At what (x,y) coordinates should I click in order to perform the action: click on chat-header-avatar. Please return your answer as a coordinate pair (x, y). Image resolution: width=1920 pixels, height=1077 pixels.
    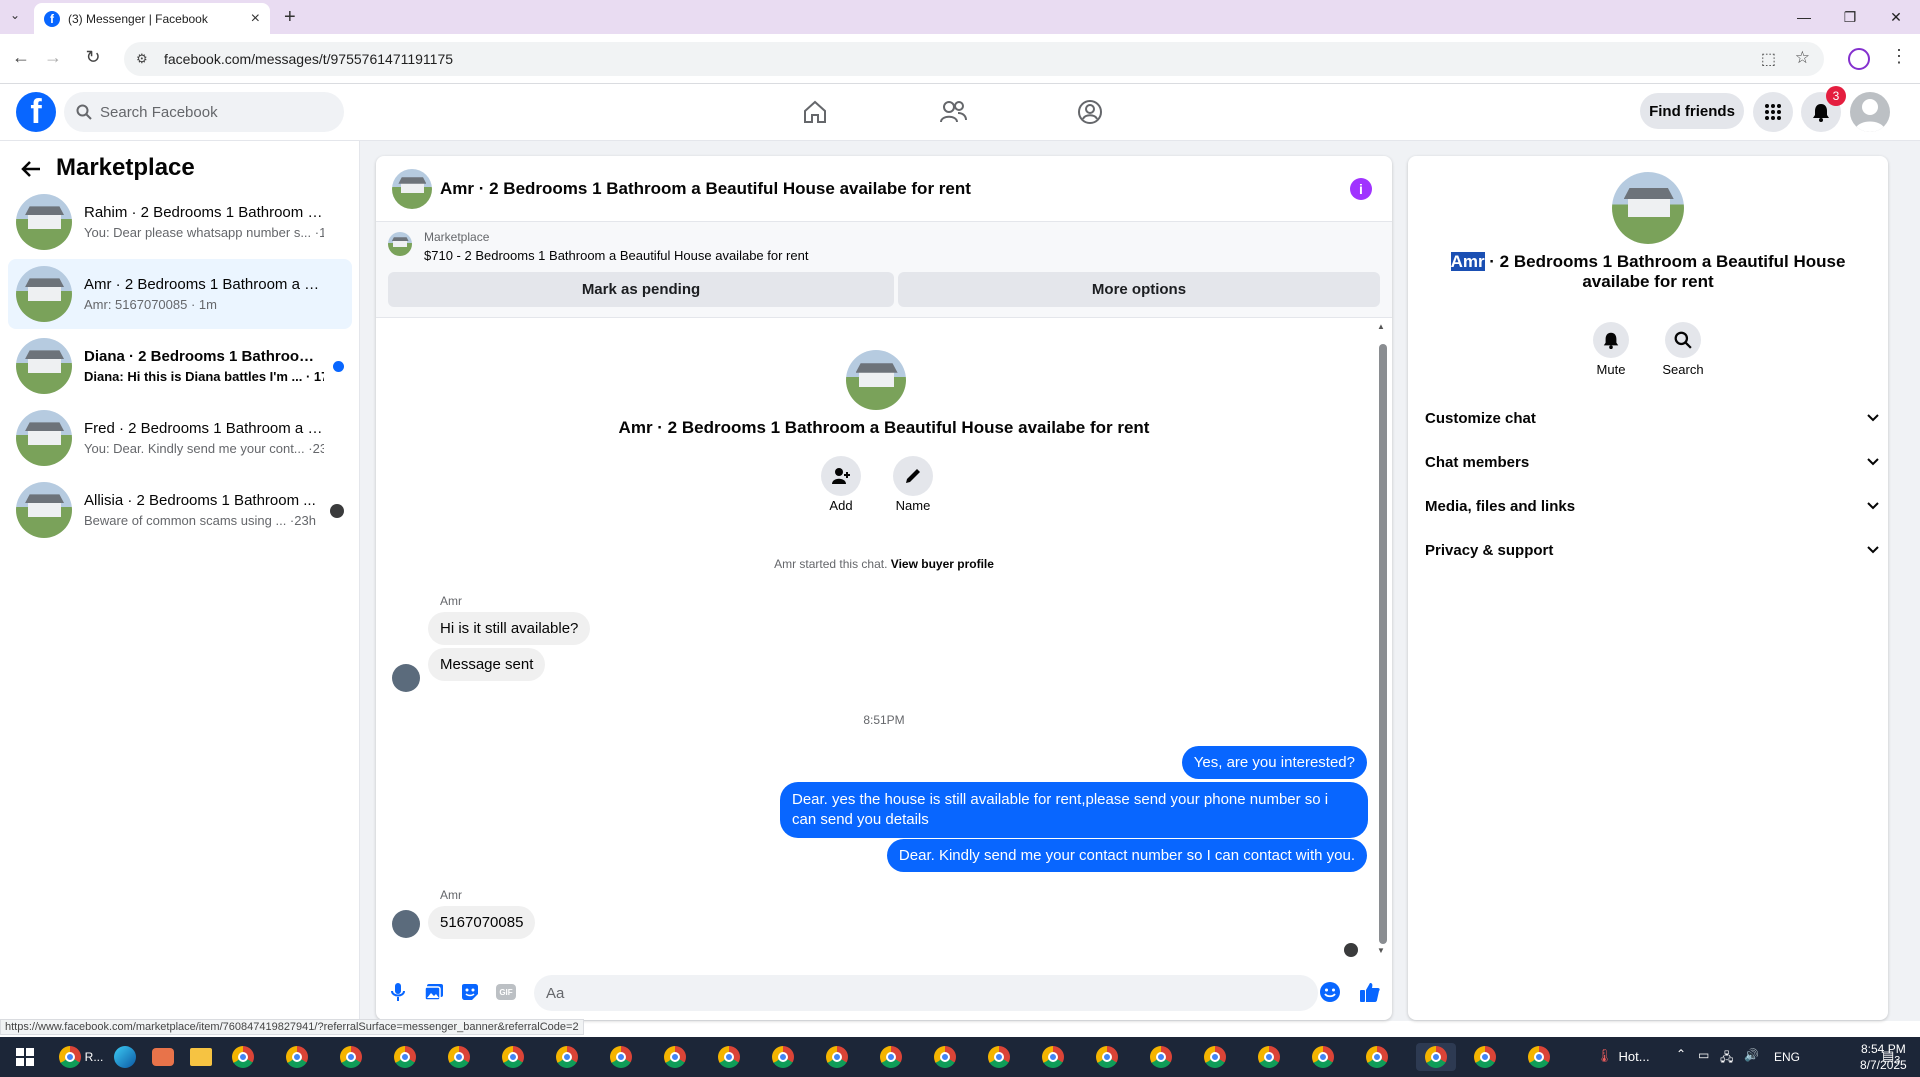
    Looking at the image, I should click on (412, 188).